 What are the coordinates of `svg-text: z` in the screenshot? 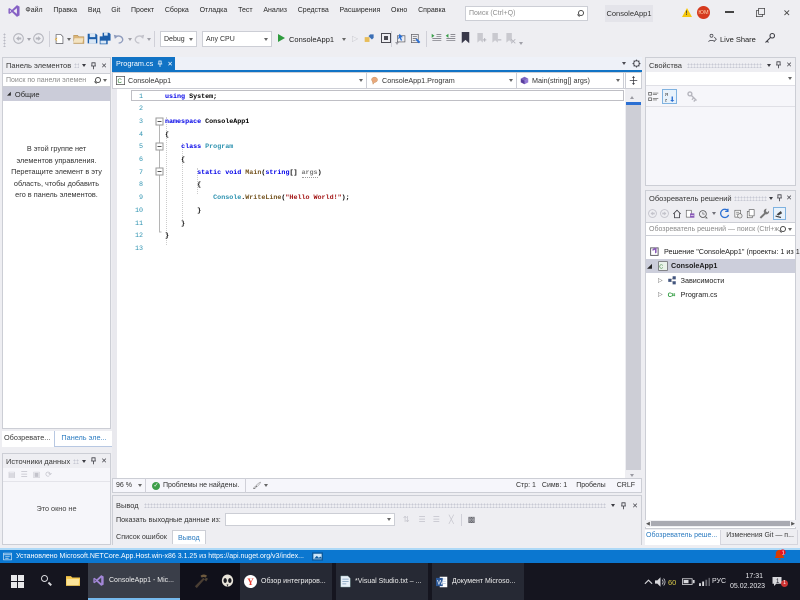 It's located at (666, 100).